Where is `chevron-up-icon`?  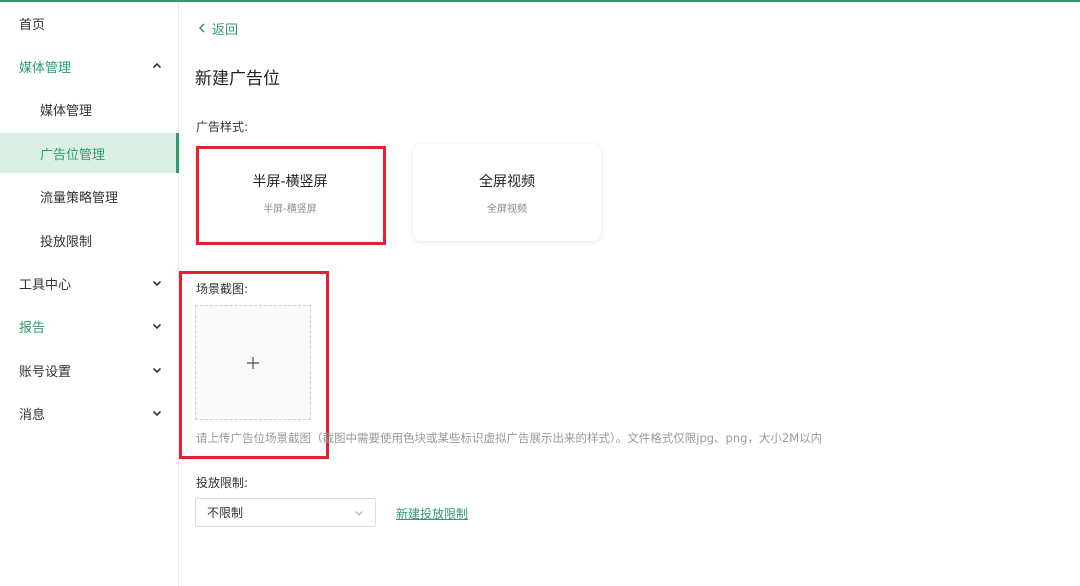
chevron-up-icon is located at coordinates (157, 66).